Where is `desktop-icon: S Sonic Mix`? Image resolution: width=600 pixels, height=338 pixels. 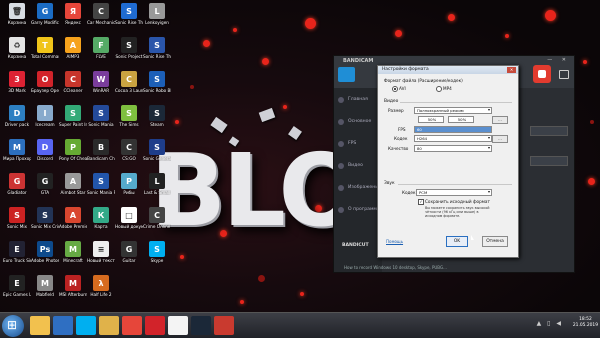
desktop-icon: S Sonic Mix is located at coordinates (17, 218).